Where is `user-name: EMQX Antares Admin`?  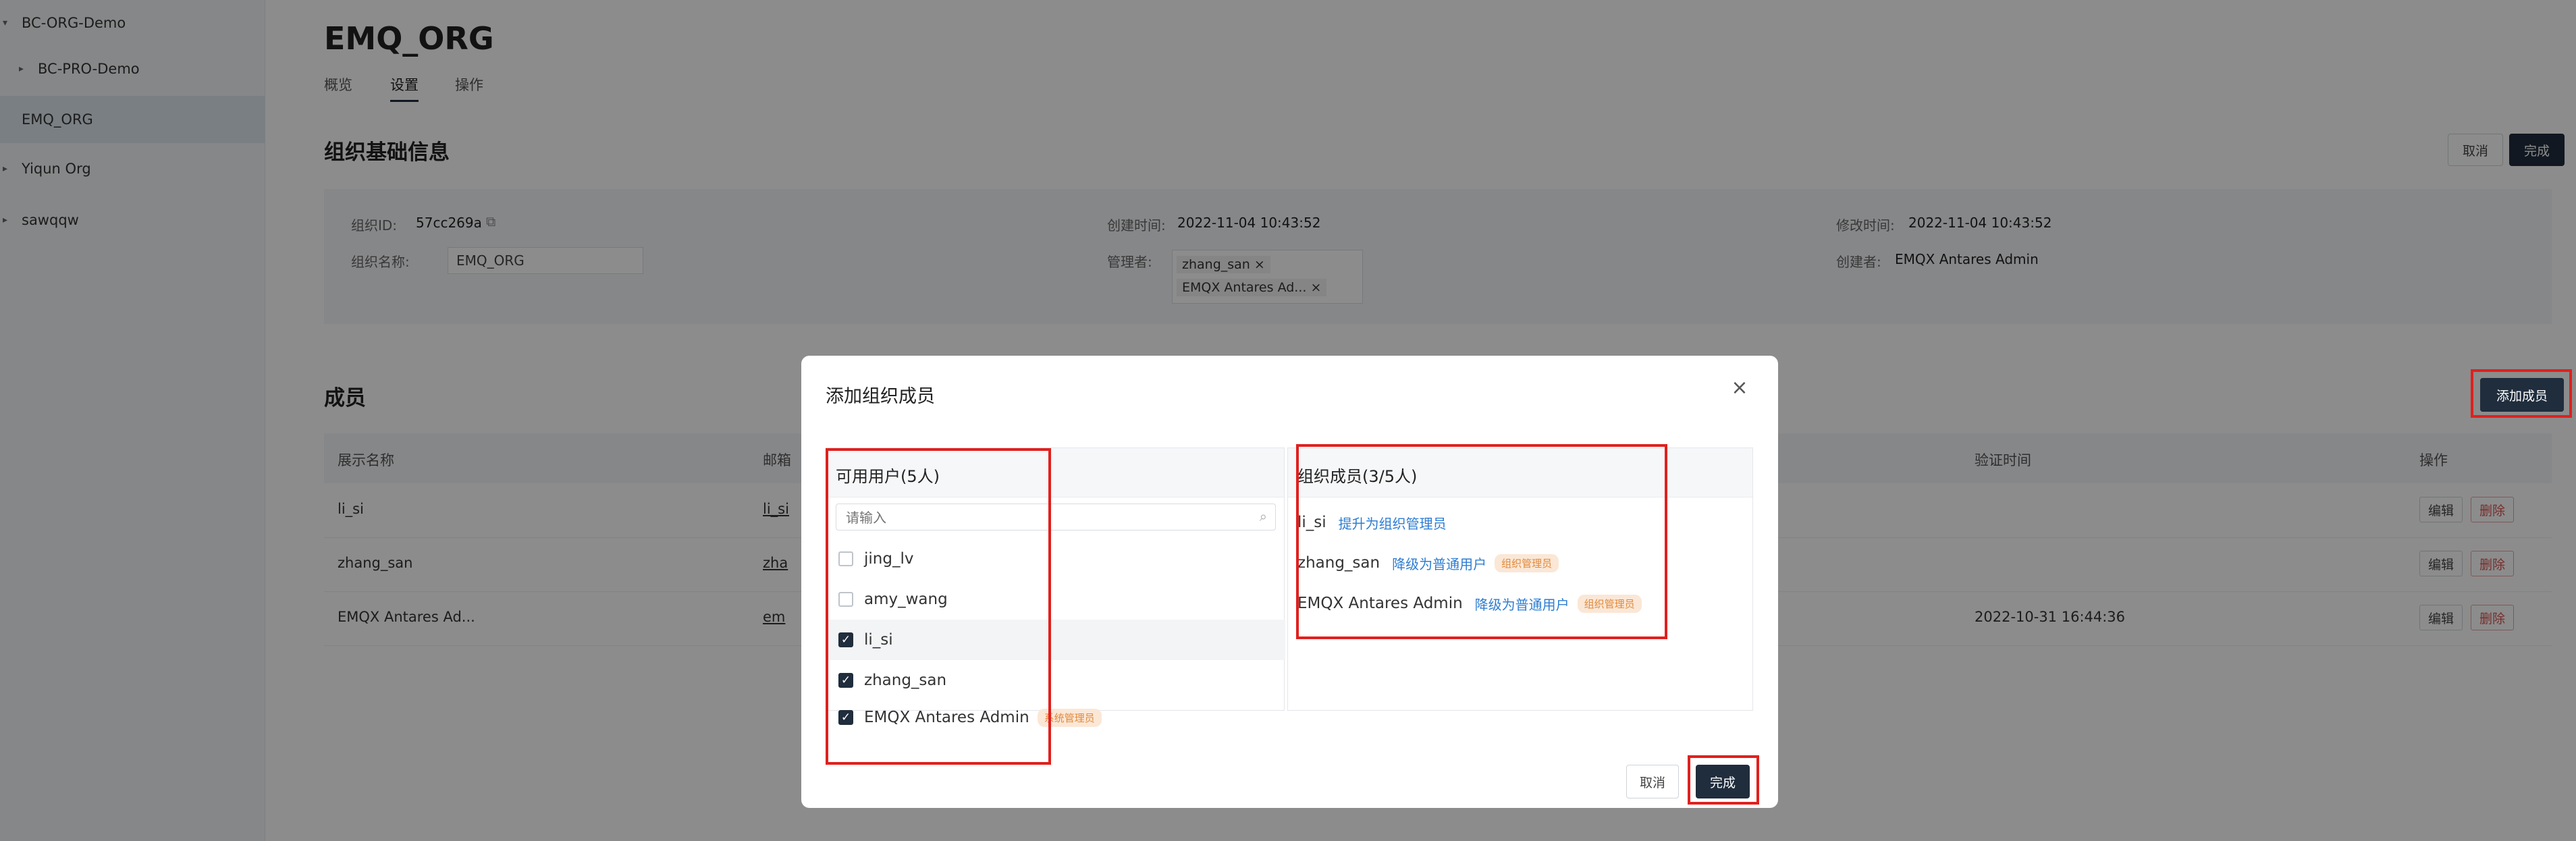
user-name: EMQX Antares Admin is located at coordinates (946, 718).